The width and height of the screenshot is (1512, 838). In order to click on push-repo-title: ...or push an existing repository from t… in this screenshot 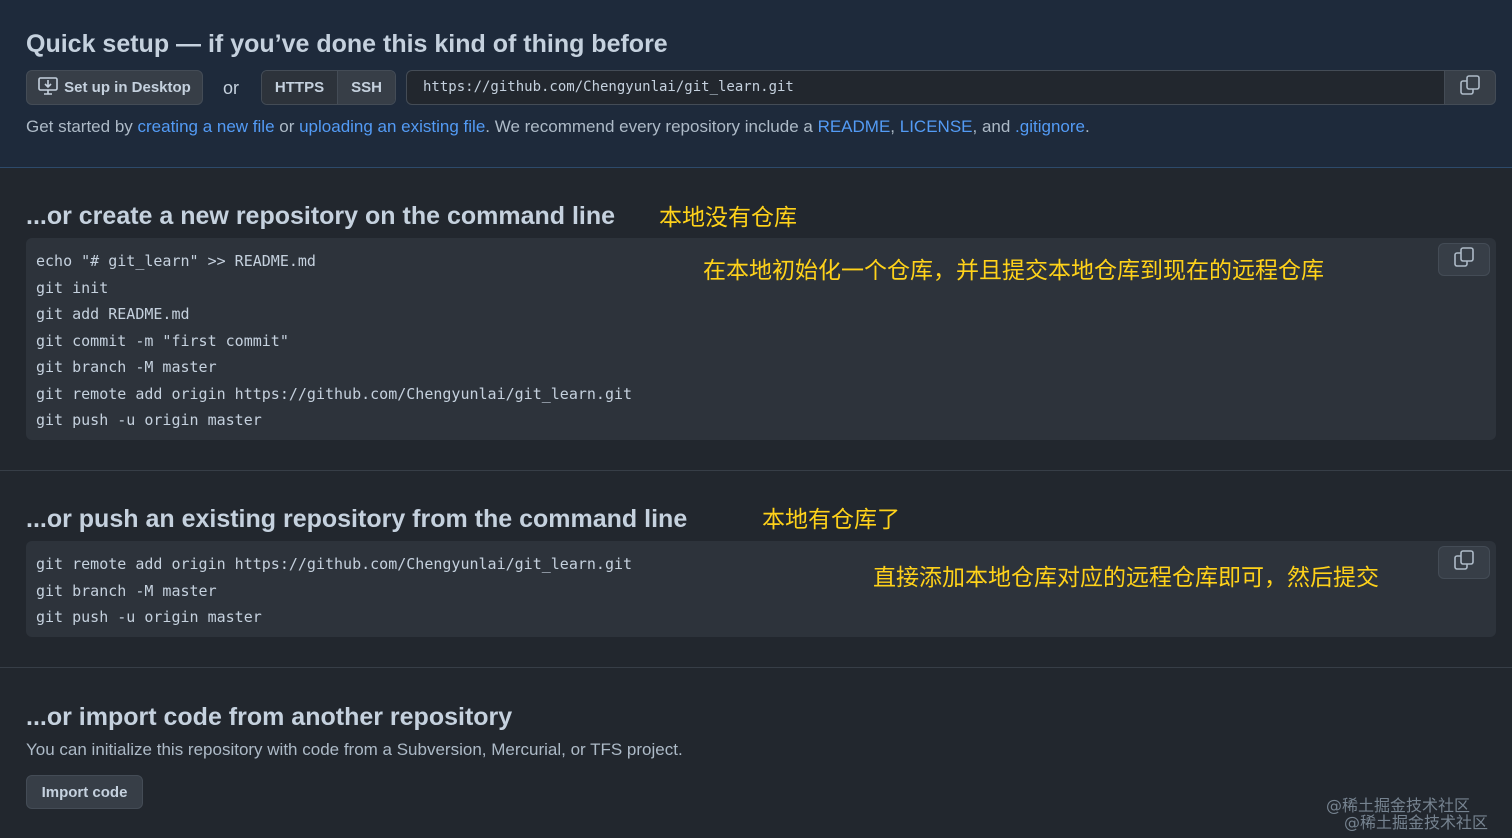, I will do `click(357, 519)`.